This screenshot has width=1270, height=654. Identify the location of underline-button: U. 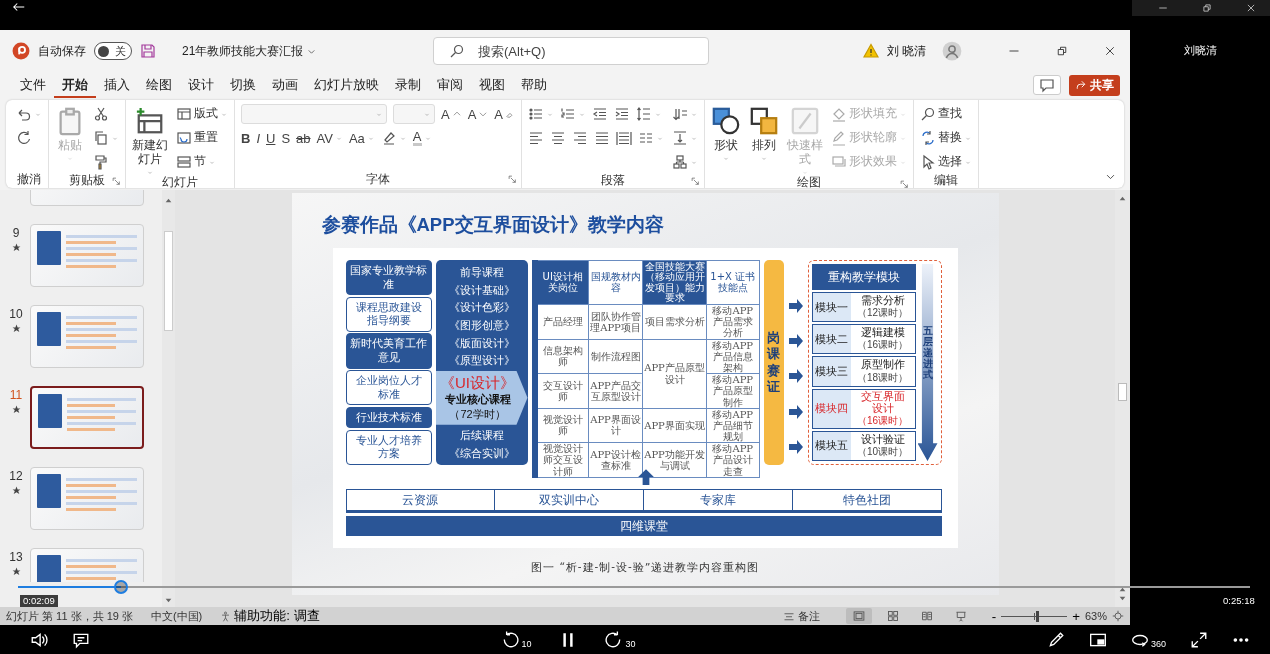
(271, 138).